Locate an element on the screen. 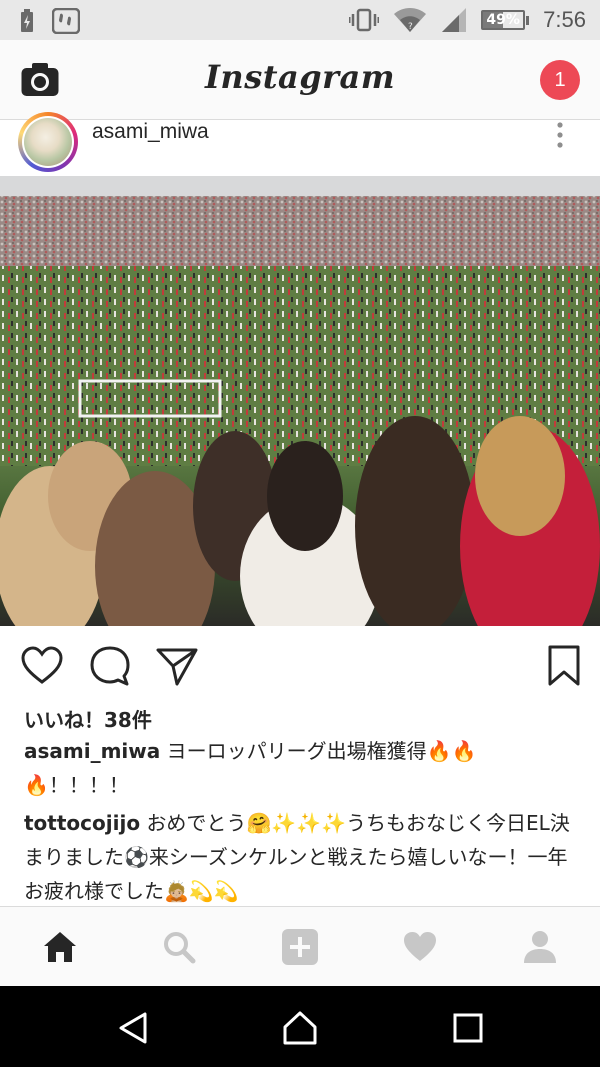  likes-count: いいね！38件 is located at coordinates (88, 718).